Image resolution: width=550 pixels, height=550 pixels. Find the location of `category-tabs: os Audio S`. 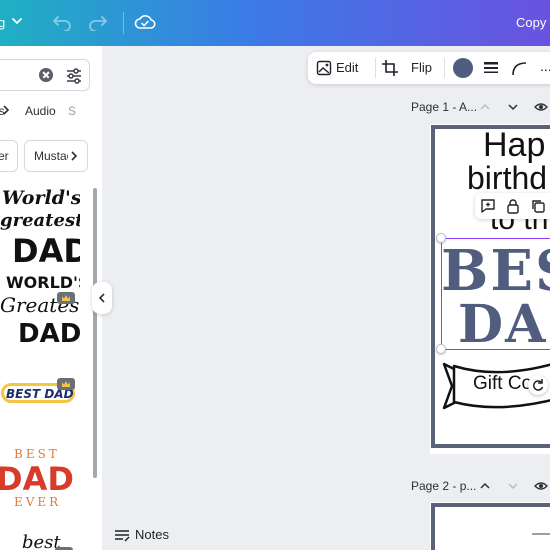

category-tabs: os Audio S is located at coordinates (50, 114).